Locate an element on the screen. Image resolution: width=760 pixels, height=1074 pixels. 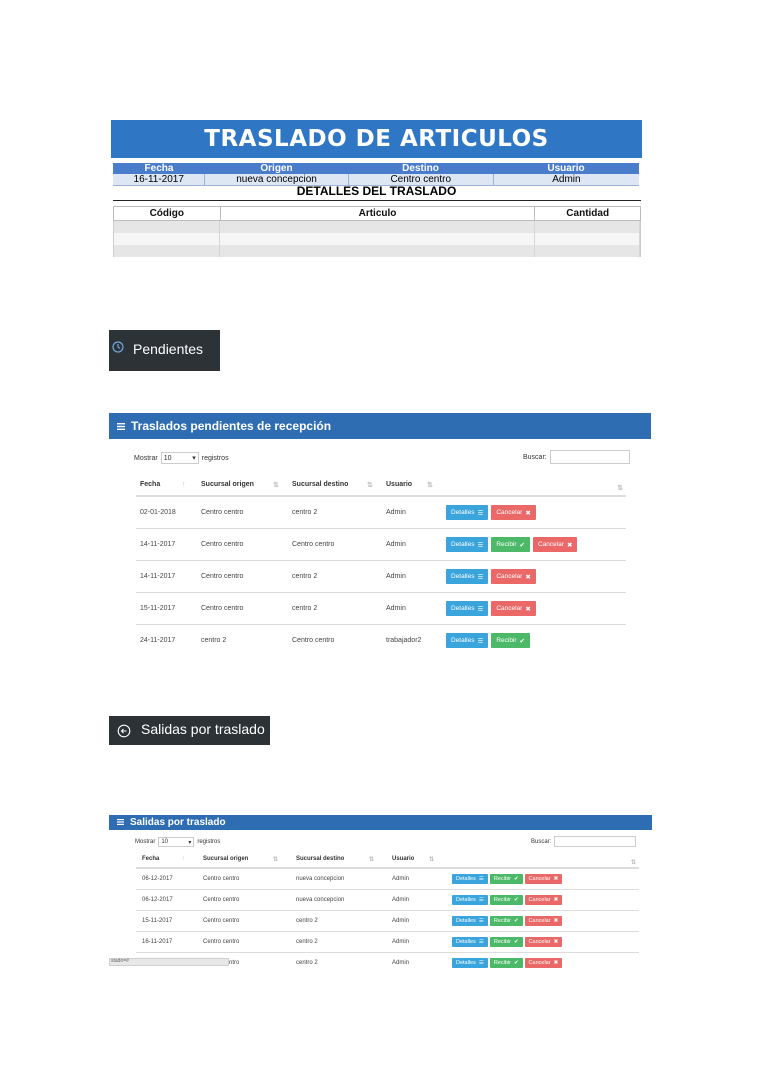
search-control: Buscar: is located at coordinates (576, 457).